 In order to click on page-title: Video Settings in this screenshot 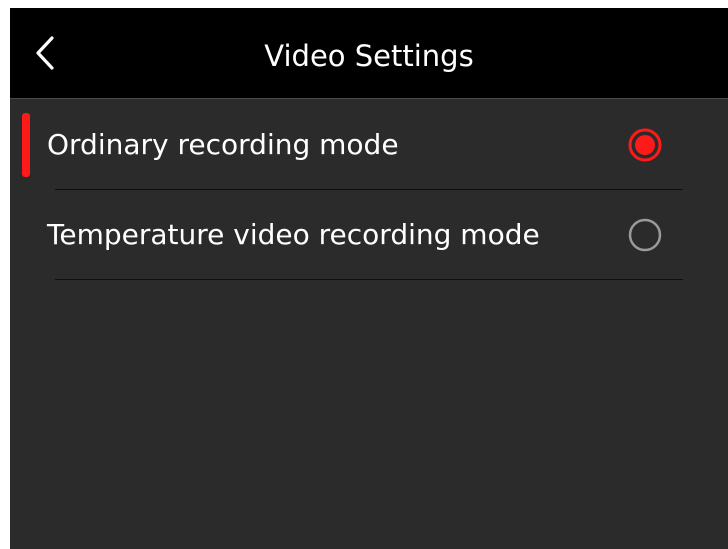, I will do `click(369, 56)`.